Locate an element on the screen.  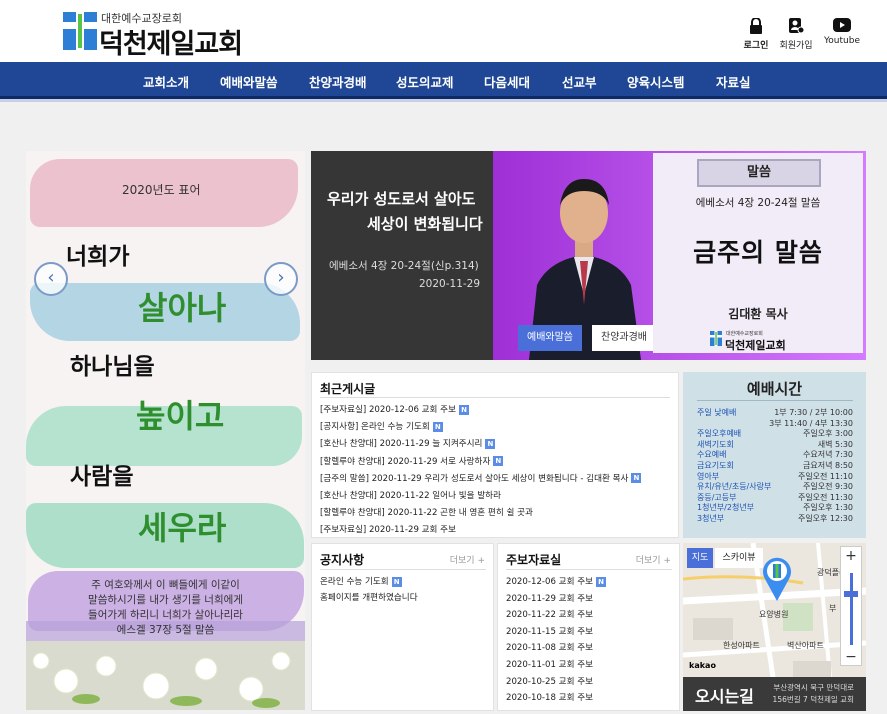
tab-praise: 찬양과경배 is located at coordinates (624, 338).